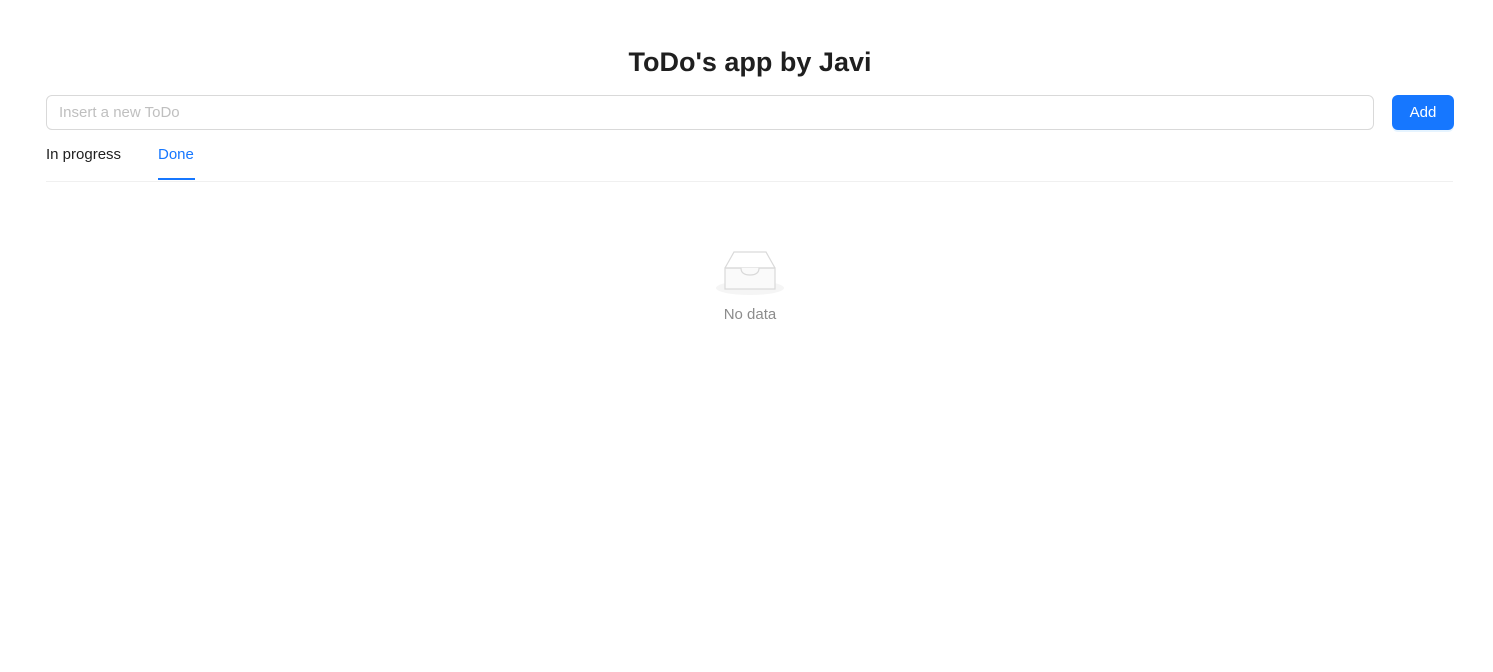  What do you see at coordinates (750, 273) in the screenshot?
I see `empty-inbox-icon` at bounding box center [750, 273].